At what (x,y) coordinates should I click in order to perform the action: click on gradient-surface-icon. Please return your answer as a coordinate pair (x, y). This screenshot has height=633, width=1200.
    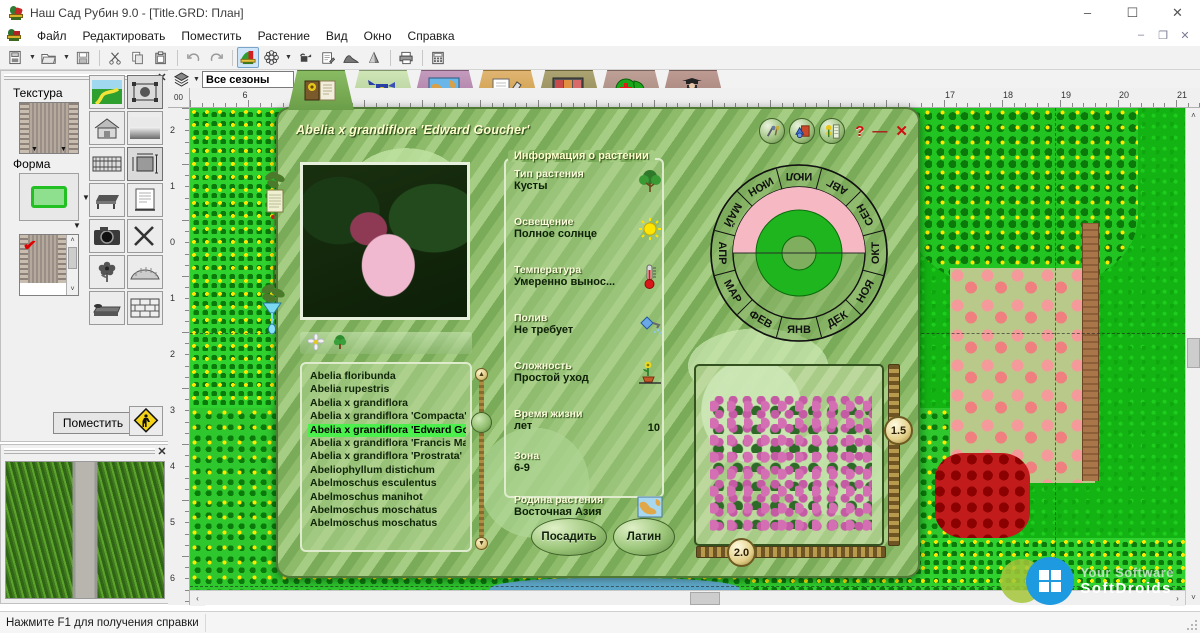
    Looking at the image, I should click on (145, 128).